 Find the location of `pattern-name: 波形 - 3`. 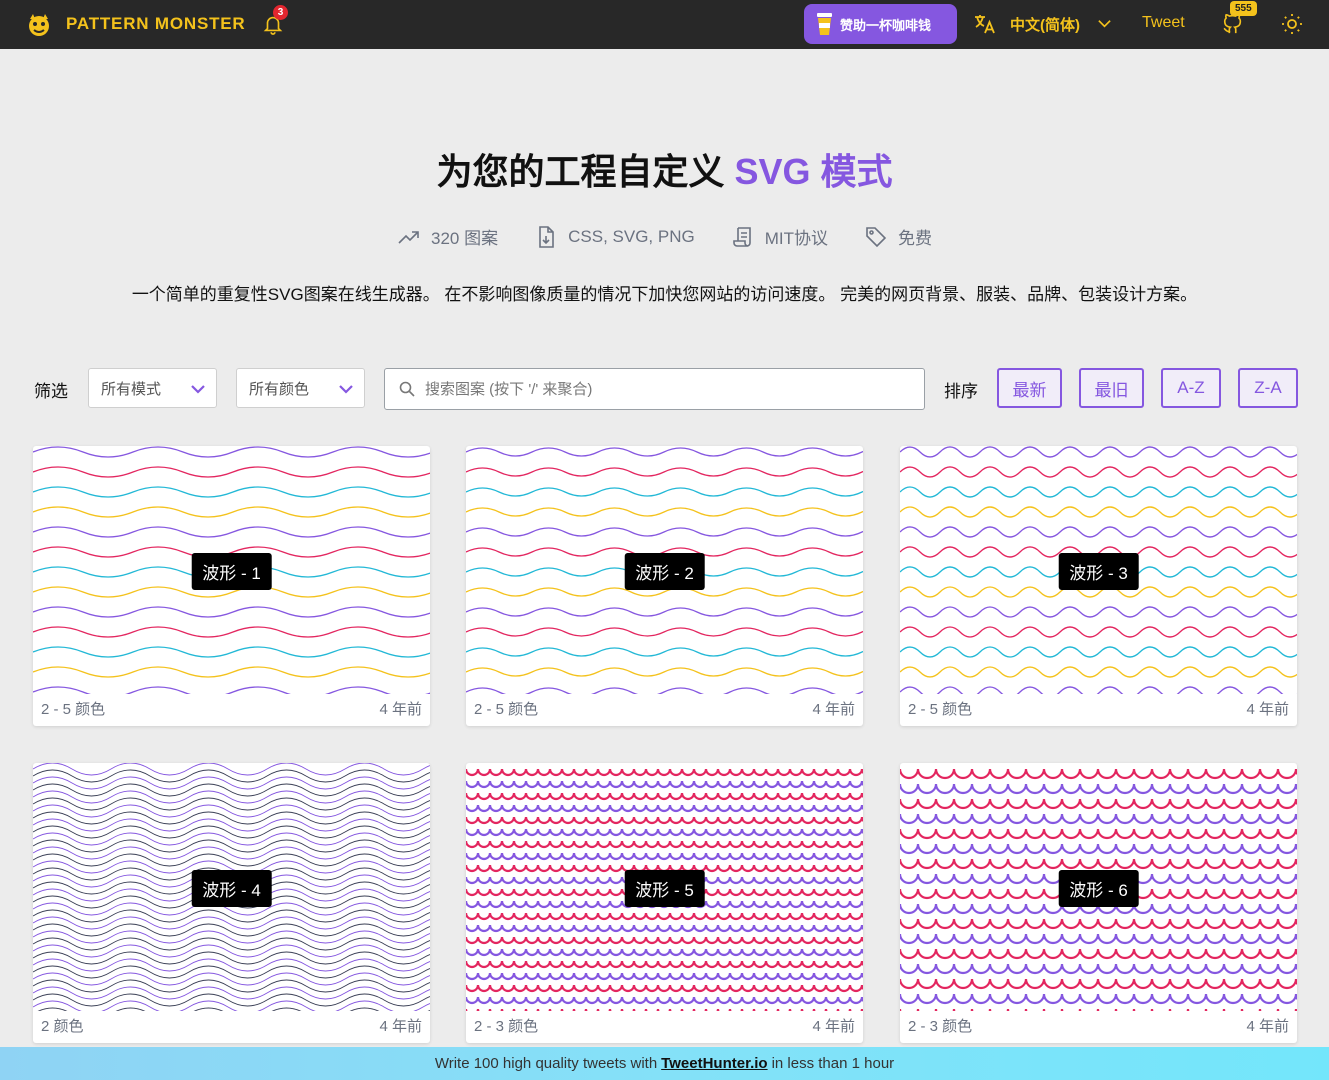

pattern-name: 波形 - 3 is located at coordinates (1098, 571).